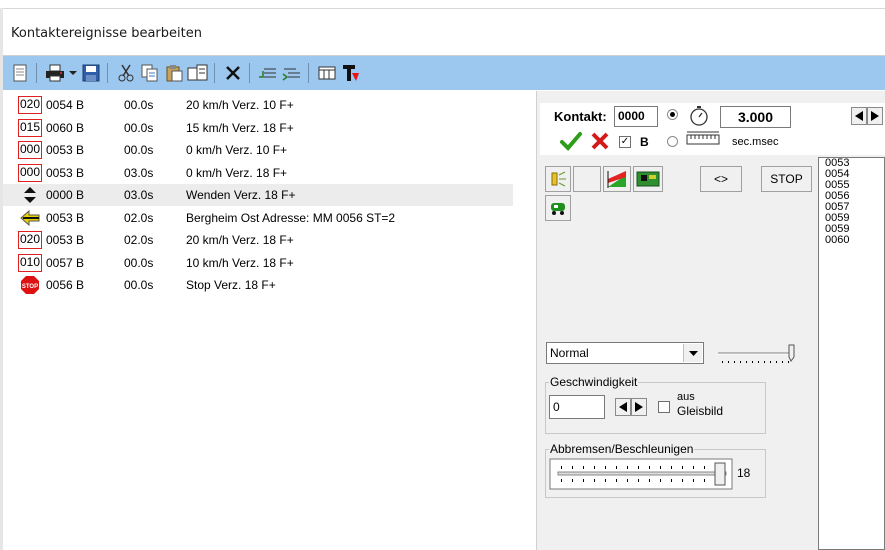 The image size is (885, 550). I want to click on reverse-direction-icon, so click(30, 195).